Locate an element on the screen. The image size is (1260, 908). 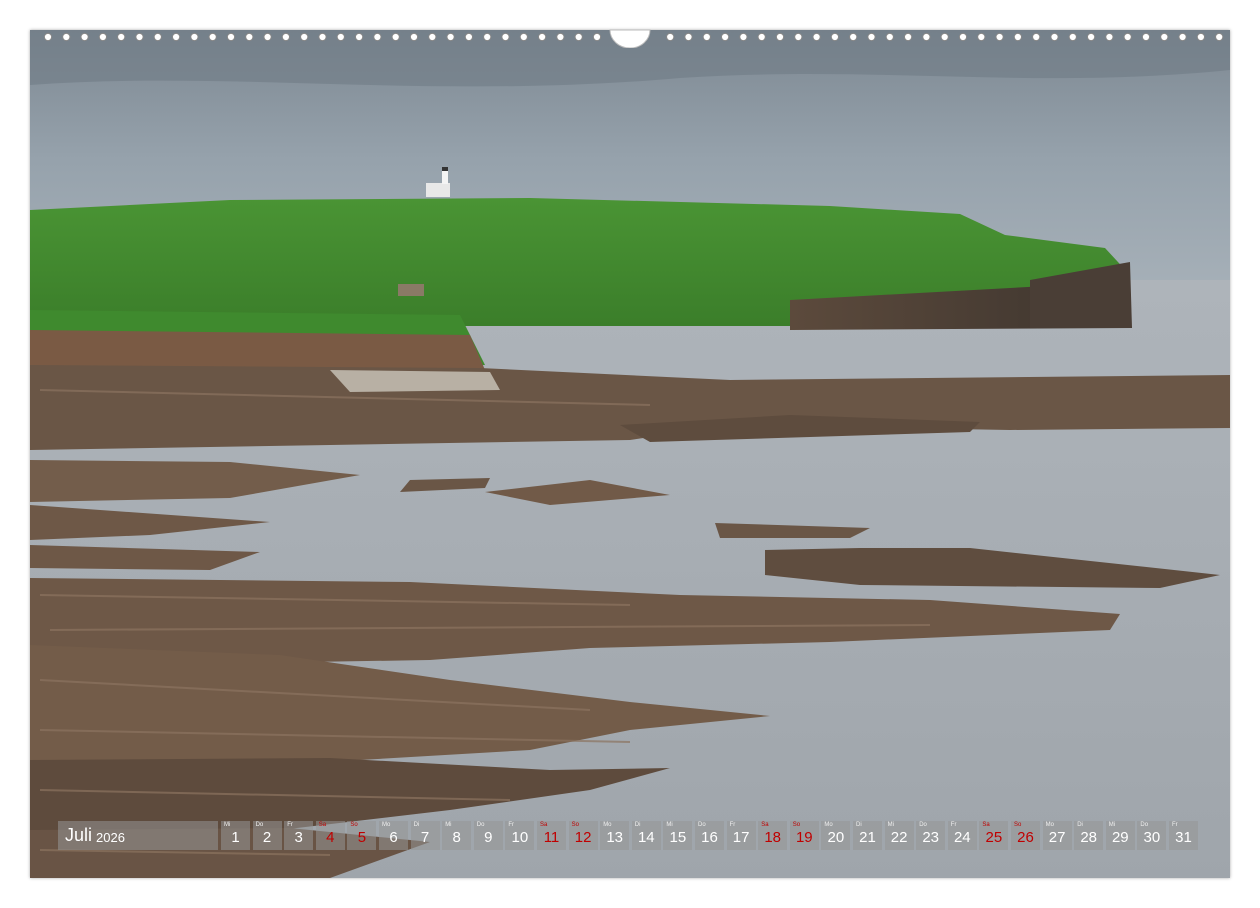
month-name: Juli is located at coordinates (79, 835).